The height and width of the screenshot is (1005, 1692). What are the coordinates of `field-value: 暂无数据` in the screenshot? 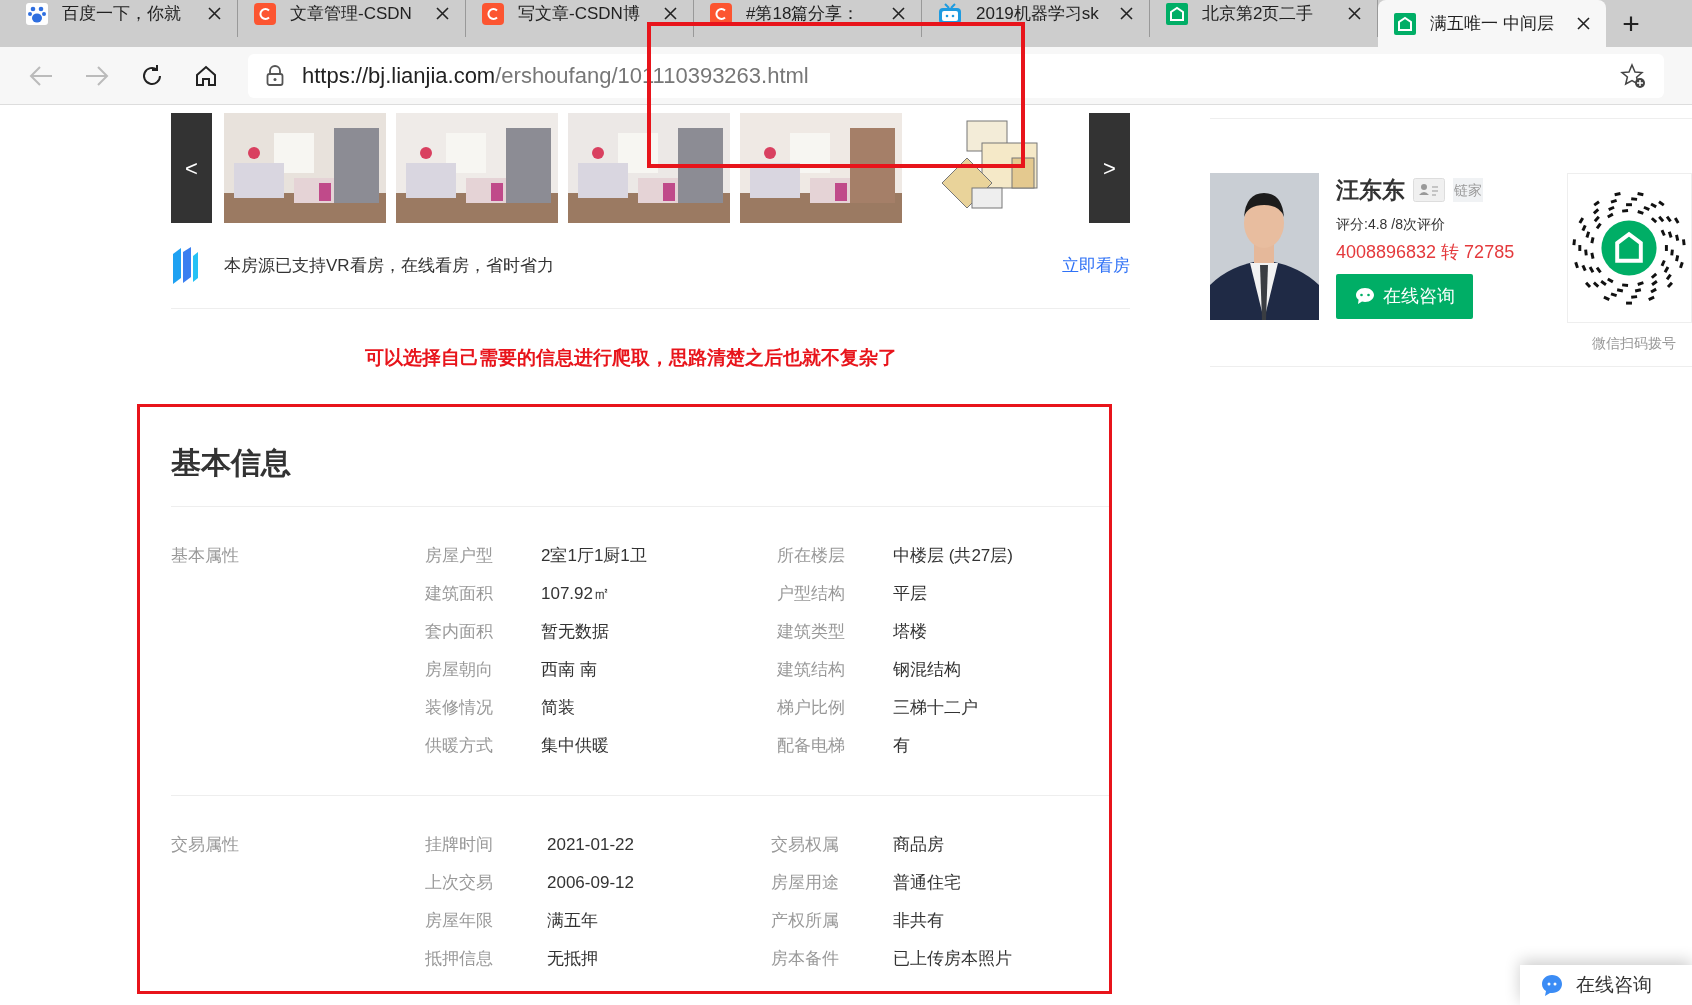 It's located at (575, 632).